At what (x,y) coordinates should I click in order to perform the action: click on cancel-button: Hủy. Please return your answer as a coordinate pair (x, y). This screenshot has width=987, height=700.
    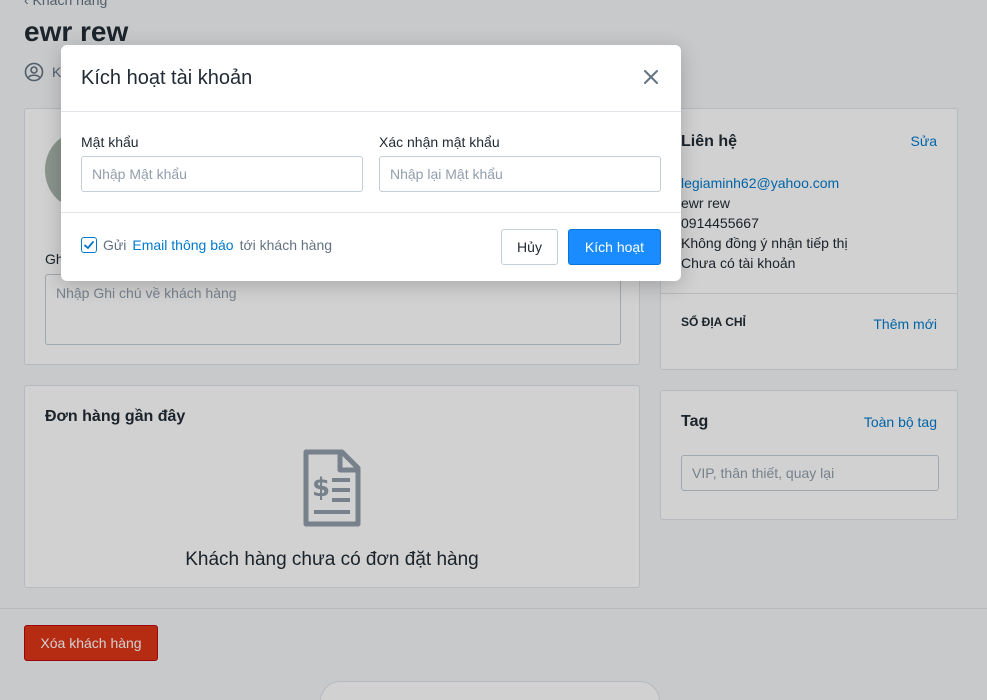
    Looking at the image, I should click on (529, 247).